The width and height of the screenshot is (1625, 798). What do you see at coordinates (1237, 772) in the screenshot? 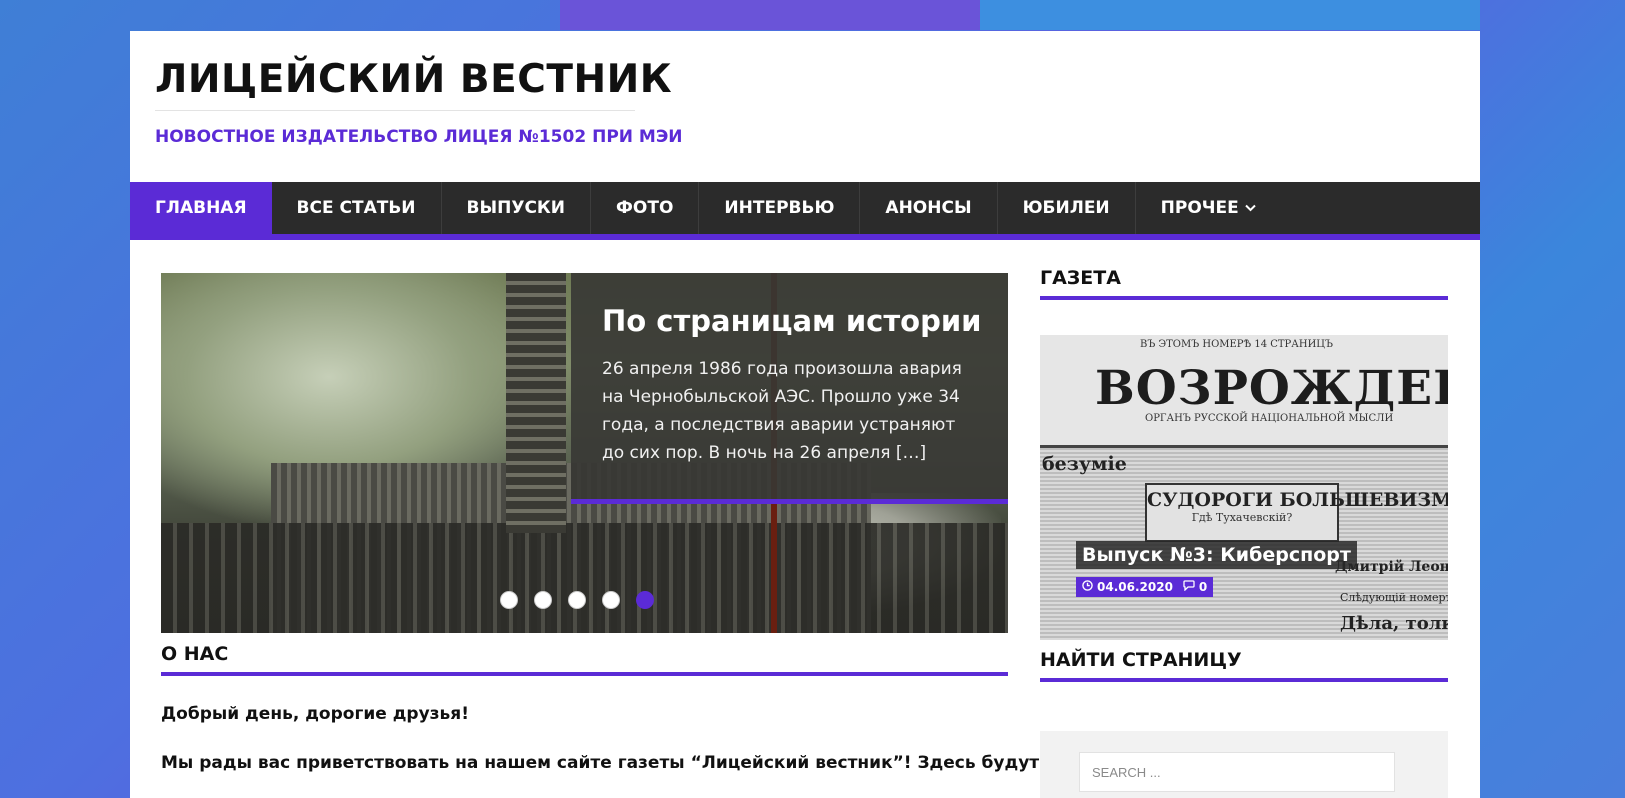
I see `search-input` at bounding box center [1237, 772].